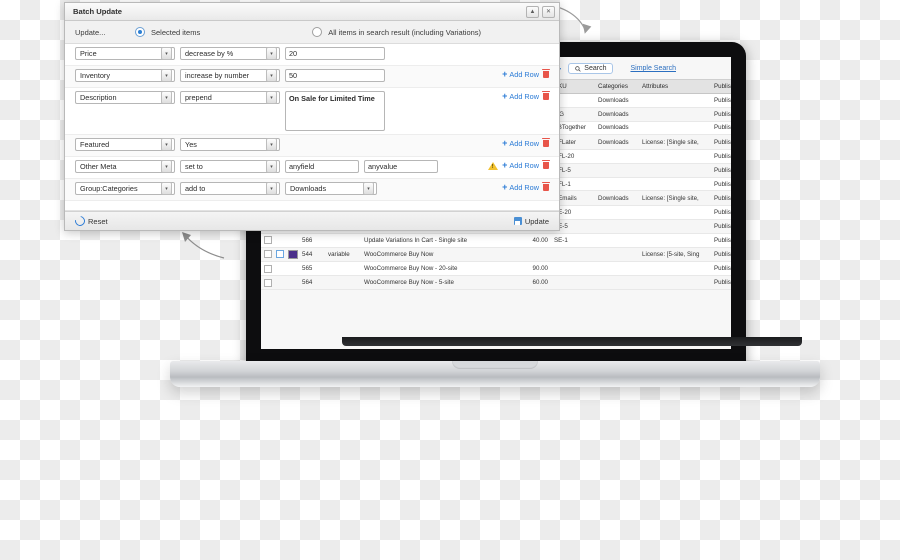 This screenshot has height=560, width=900. I want to click on field-select: Price ▾, so click(125, 53).